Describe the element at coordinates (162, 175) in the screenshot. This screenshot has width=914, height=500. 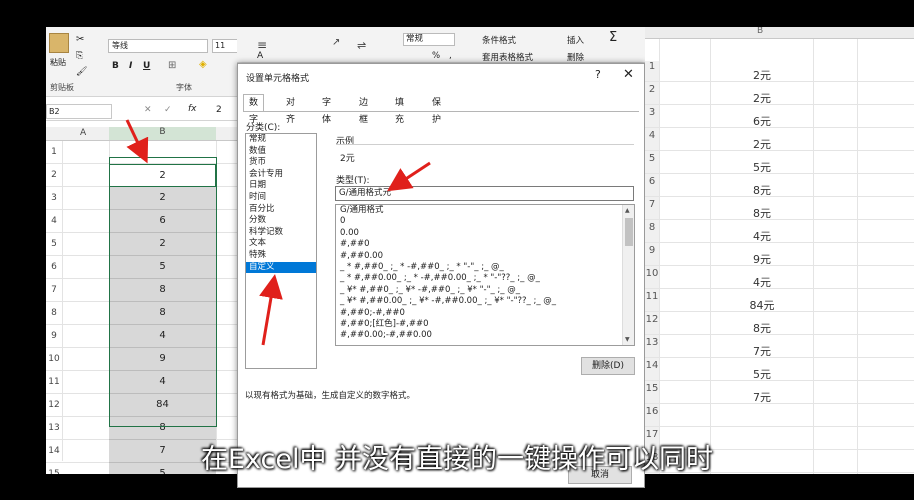
I see `active-cell: 2` at that location.